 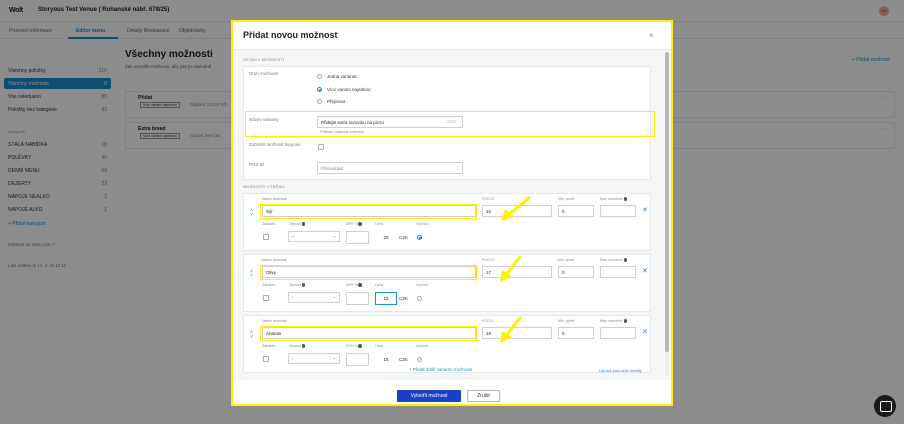 What do you see at coordinates (429, 396) in the screenshot?
I see `create-option-button: Vytvořit možnost` at bounding box center [429, 396].